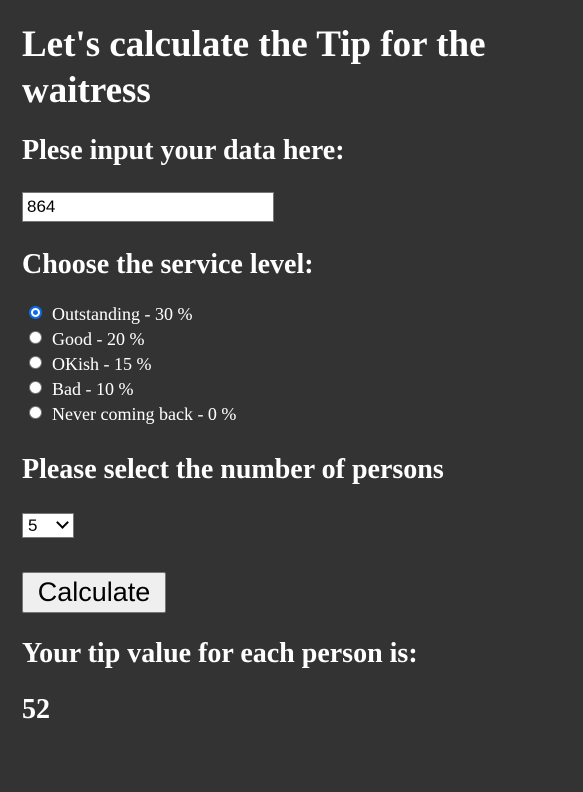  I want to click on service-option-label: Never coming back - 0 %, so click(144, 414).